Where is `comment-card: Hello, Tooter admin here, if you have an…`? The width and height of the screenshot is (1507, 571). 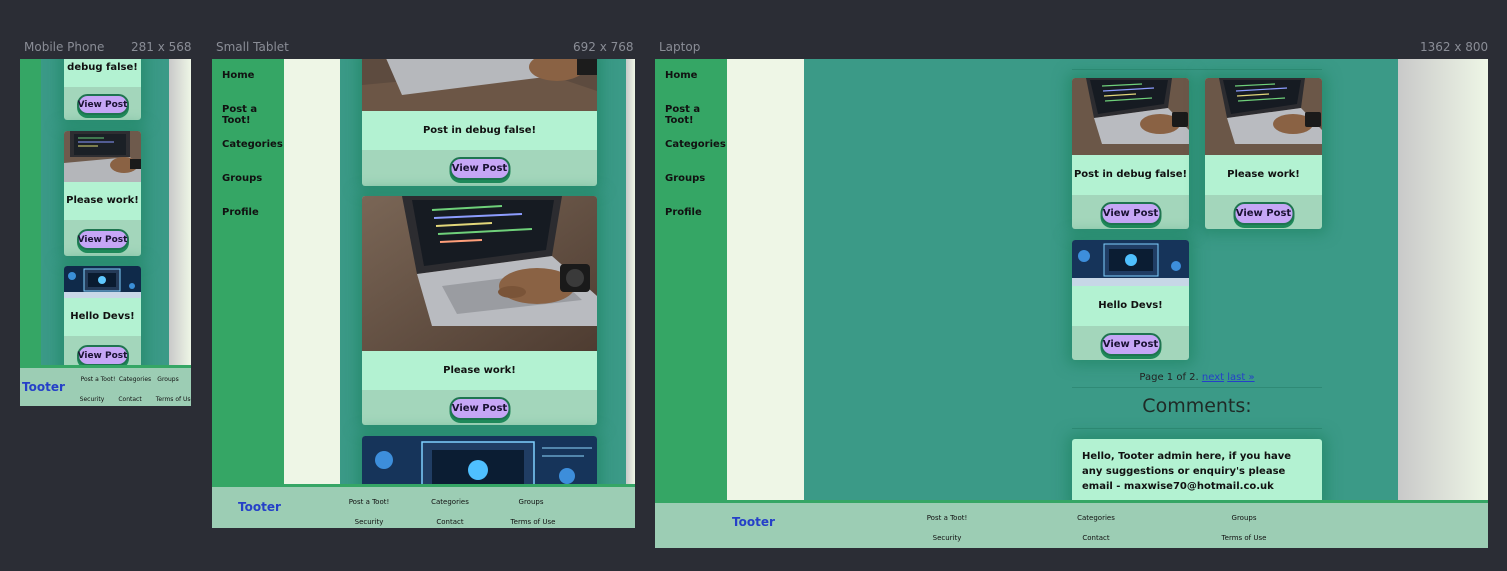
comment-card: Hello, Tooter admin here, if you have an… is located at coordinates (1197, 474).